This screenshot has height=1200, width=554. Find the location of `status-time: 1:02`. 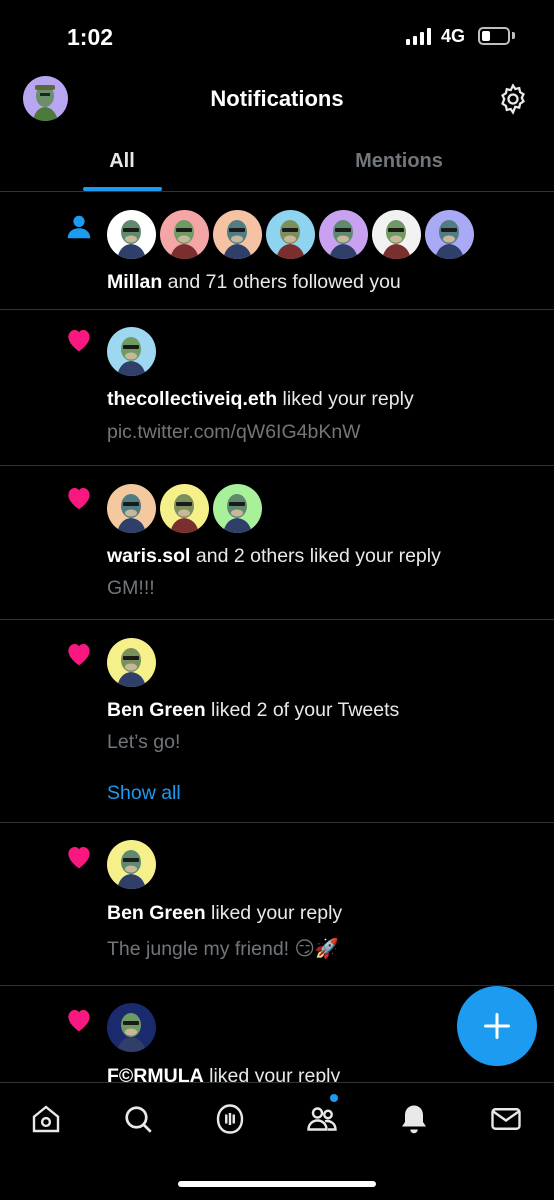

status-time: 1:02 is located at coordinates (90, 37).